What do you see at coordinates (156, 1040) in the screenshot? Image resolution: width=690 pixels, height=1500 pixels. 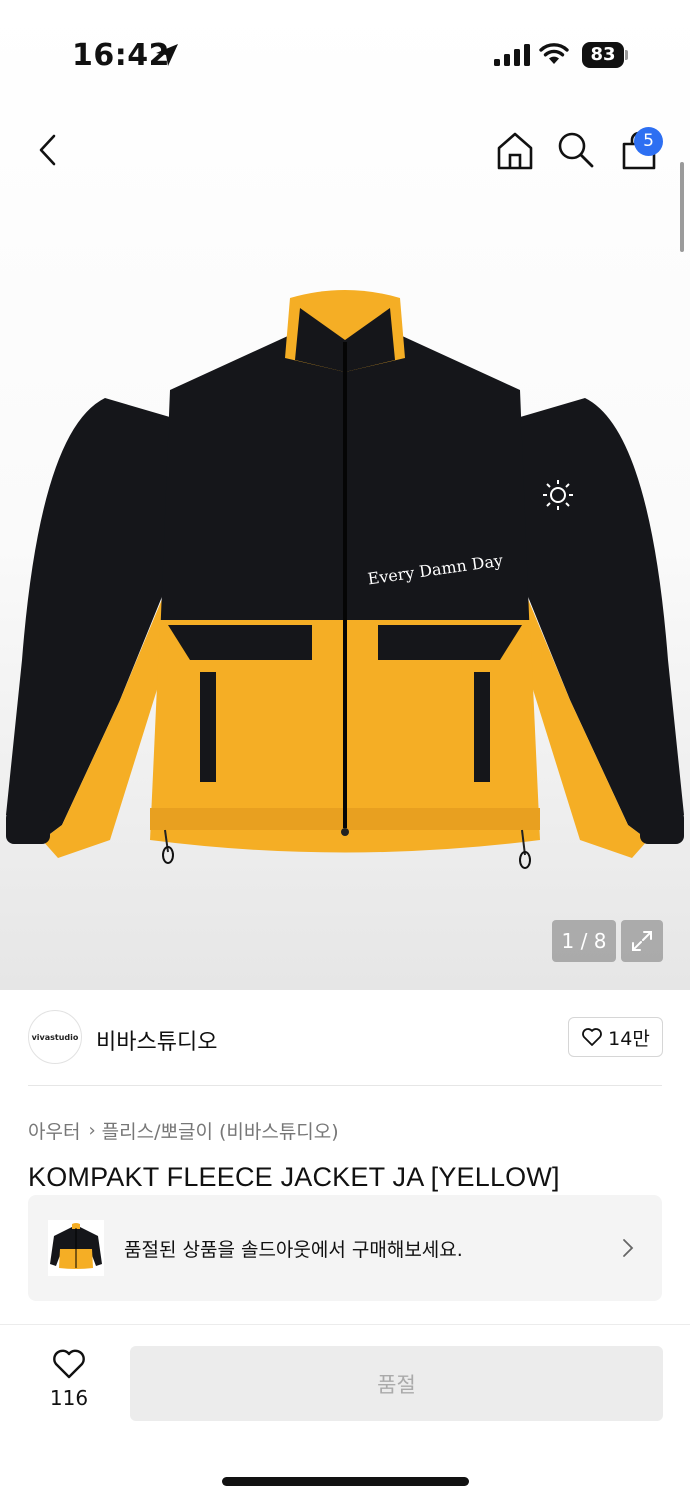 I see `brand-name: 비바스튜디오` at bounding box center [156, 1040].